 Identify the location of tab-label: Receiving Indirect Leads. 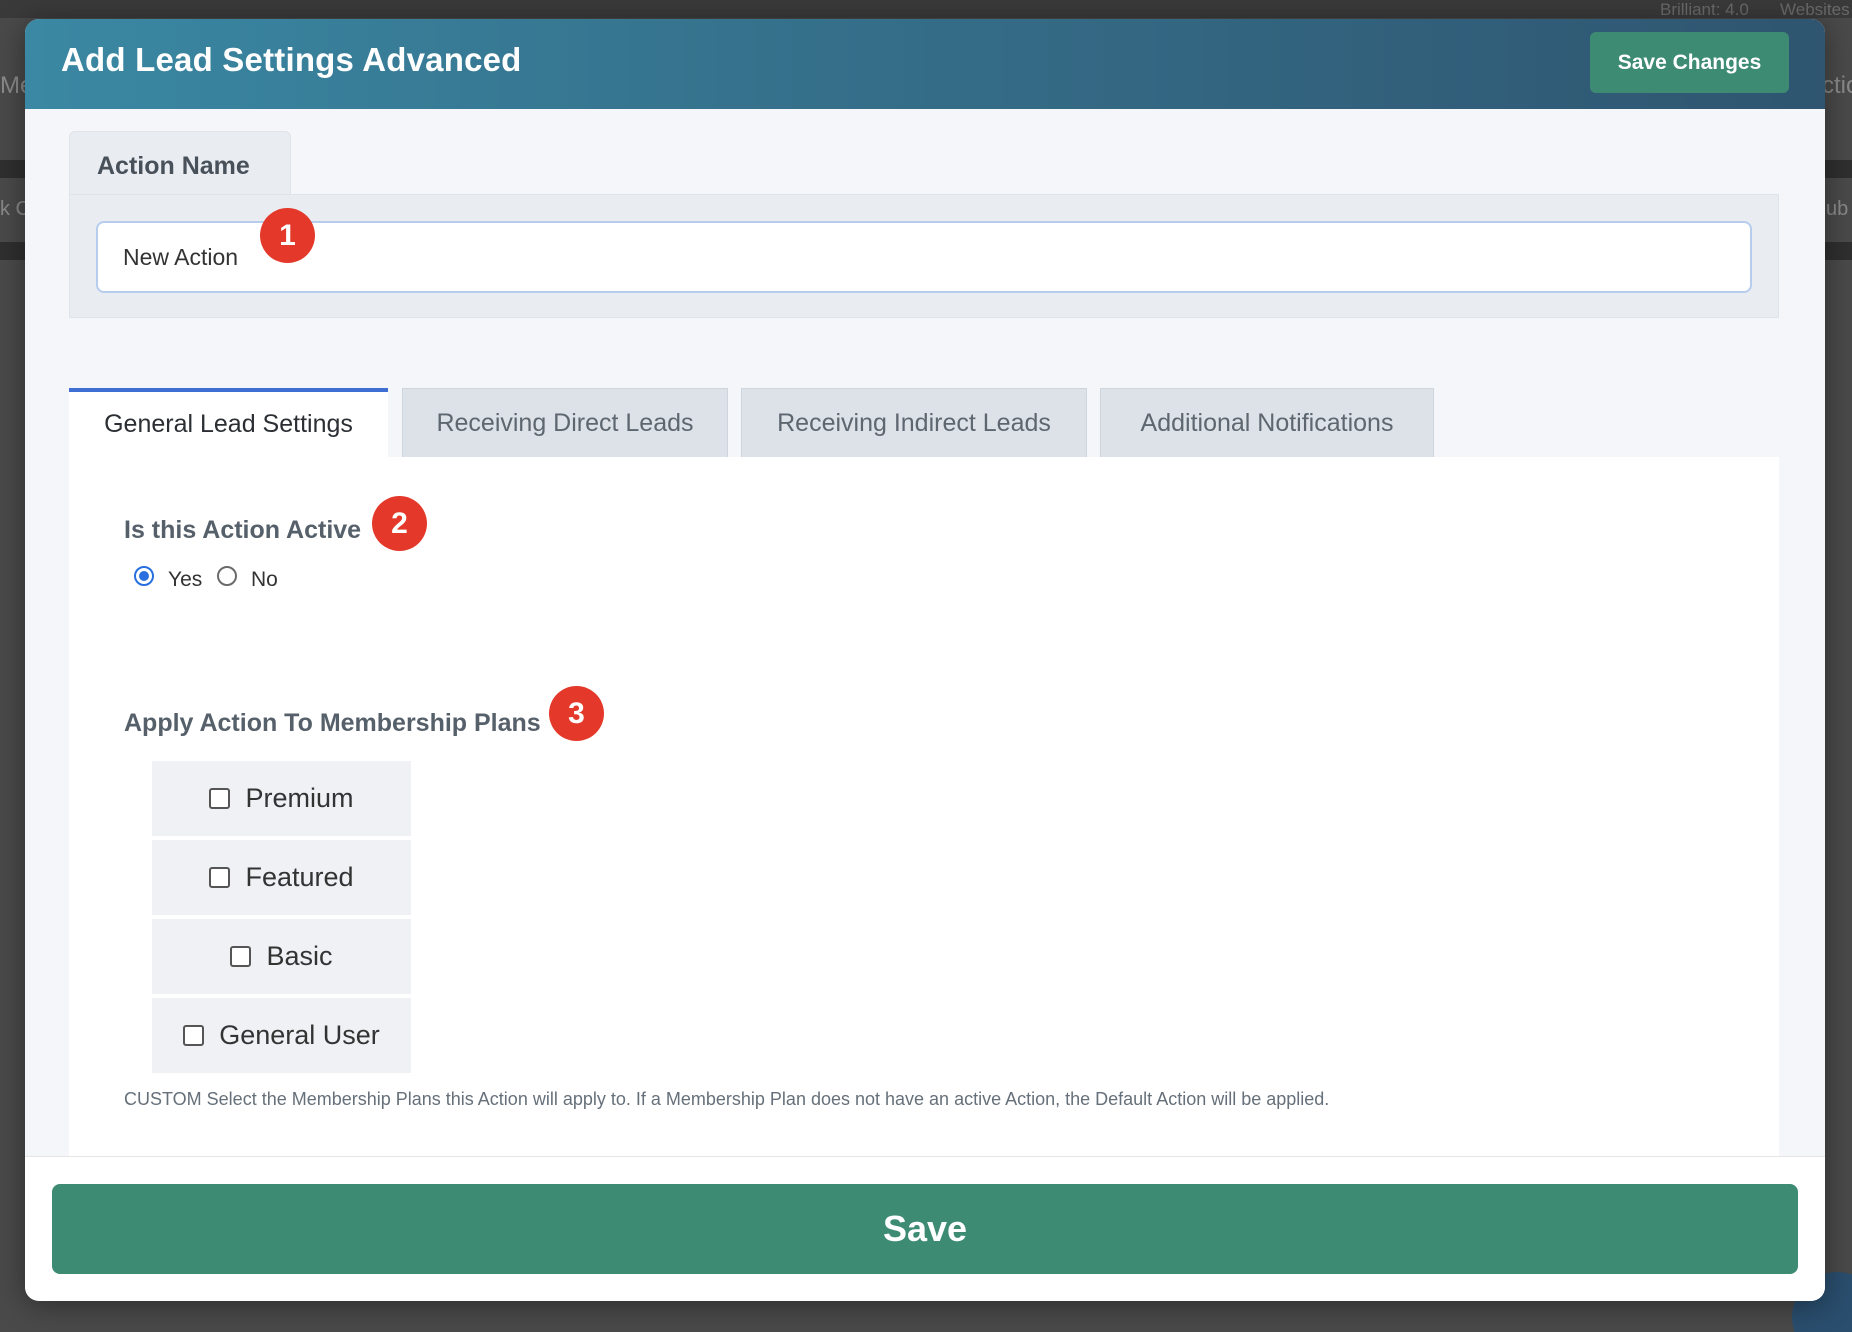
(914, 422).